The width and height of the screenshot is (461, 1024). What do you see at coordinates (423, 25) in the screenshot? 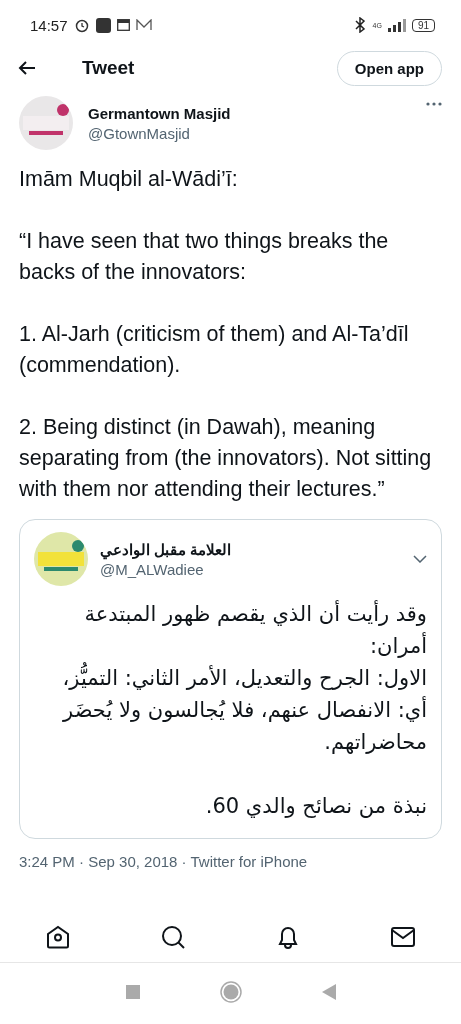
I see `battery-level: 91` at bounding box center [423, 25].